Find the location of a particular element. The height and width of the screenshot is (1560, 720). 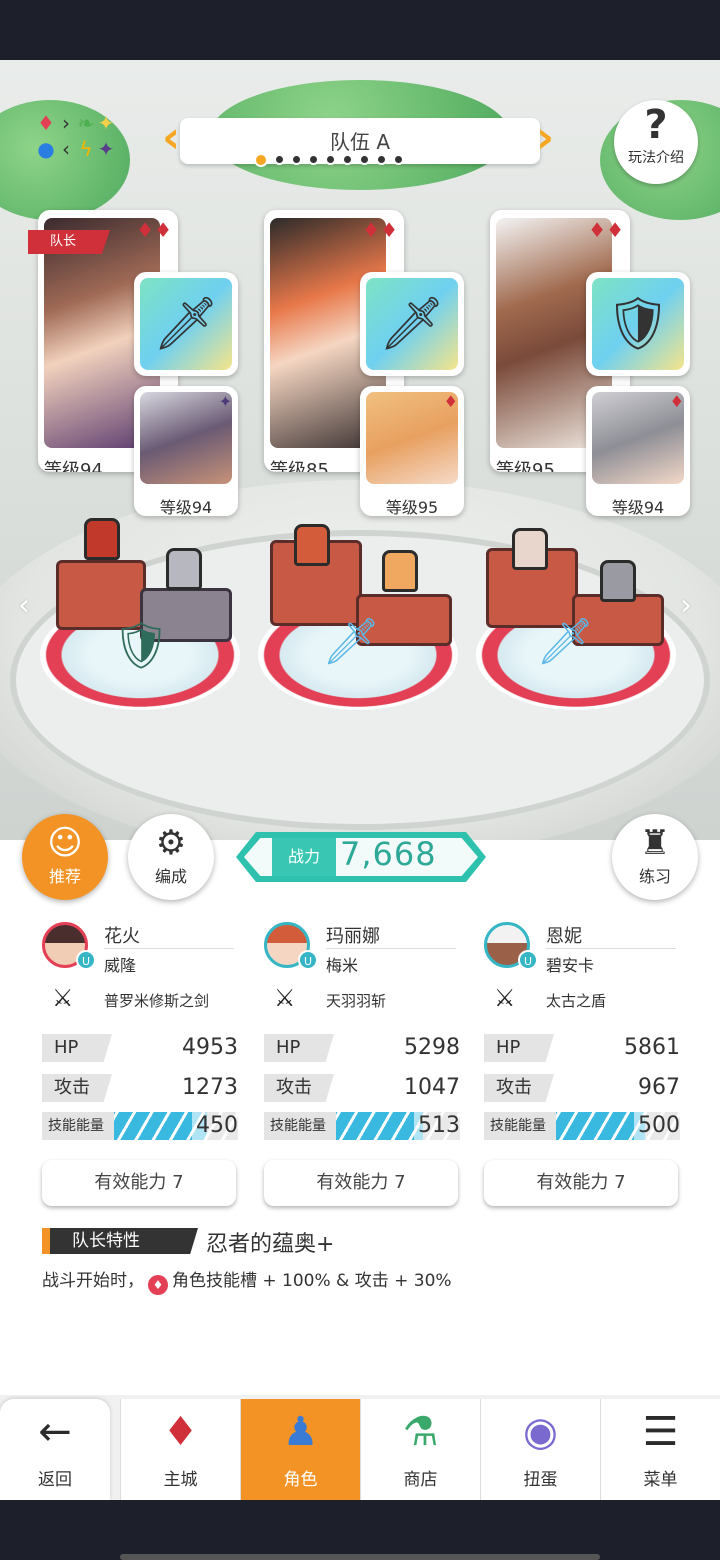

support-level: 等级94 is located at coordinates (186, 507).